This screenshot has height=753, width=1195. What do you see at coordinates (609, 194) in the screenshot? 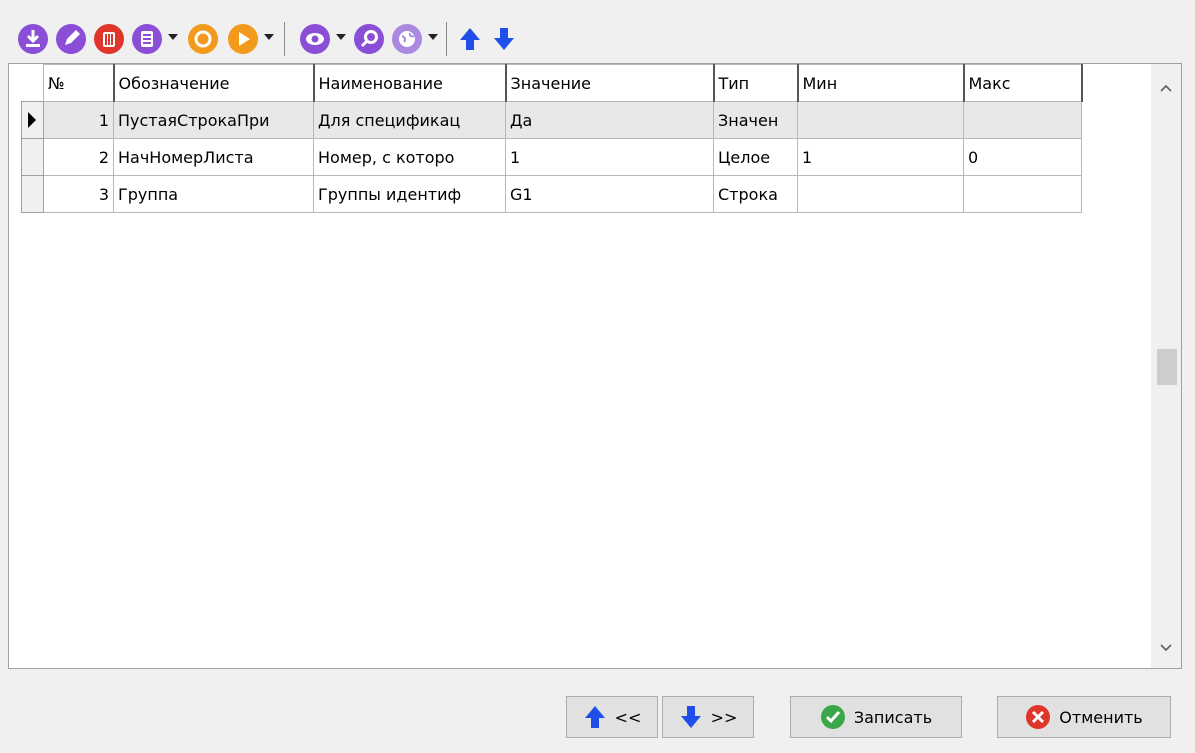
I see `cell-value: G1` at bounding box center [609, 194].